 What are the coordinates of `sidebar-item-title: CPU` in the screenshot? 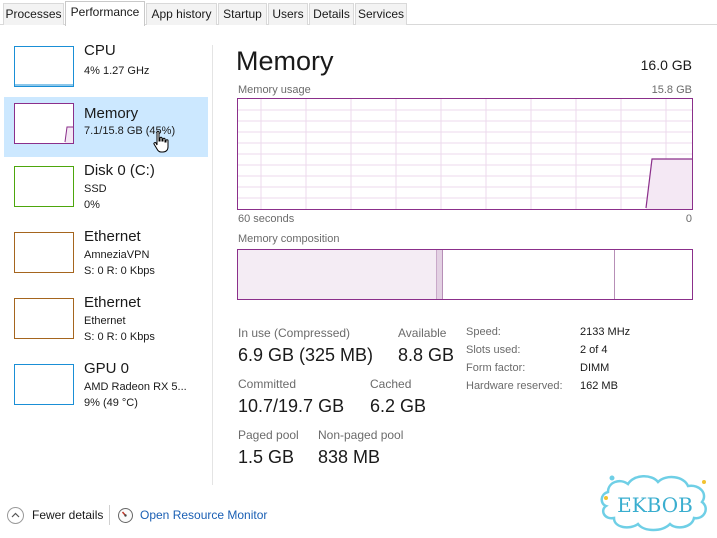 It's located at (100, 50).